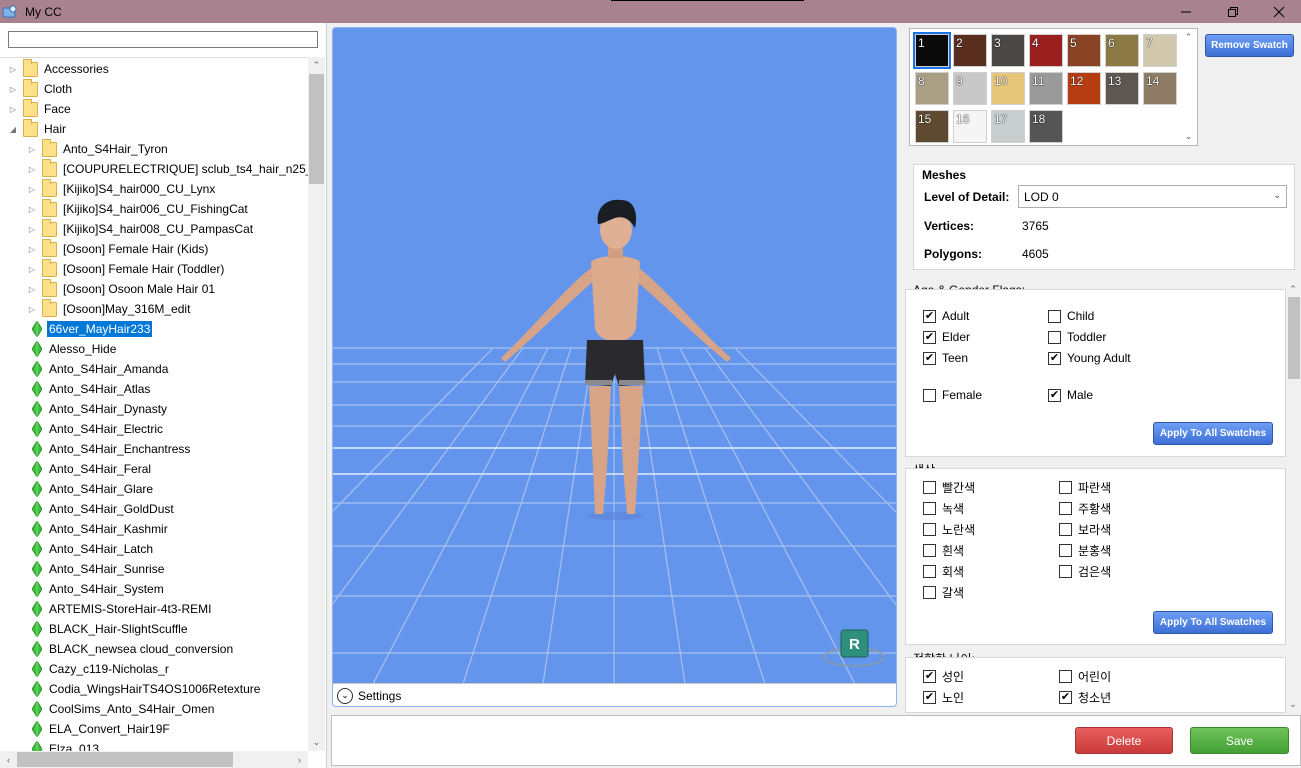 The height and width of the screenshot is (768, 1301). Describe the element at coordinates (109, 449) in the screenshot. I see `tree-item: Anto_S4Hair_Enchantress` at that location.